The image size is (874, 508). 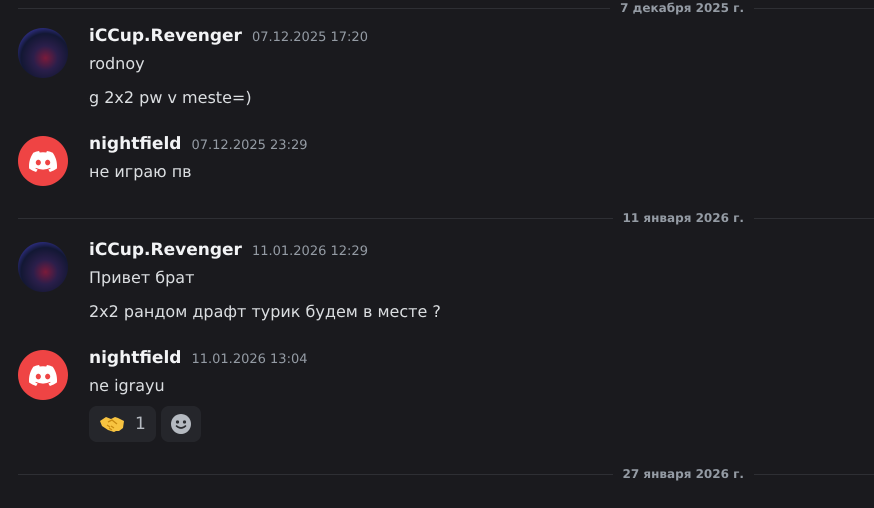 I want to click on handshake-icon, so click(x=112, y=424).